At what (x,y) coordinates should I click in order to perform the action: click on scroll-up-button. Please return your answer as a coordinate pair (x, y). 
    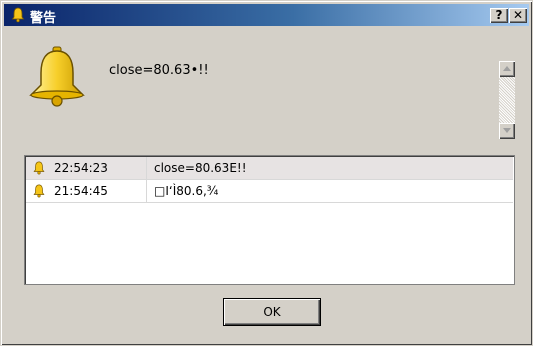
    Looking at the image, I should click on (507, 69).